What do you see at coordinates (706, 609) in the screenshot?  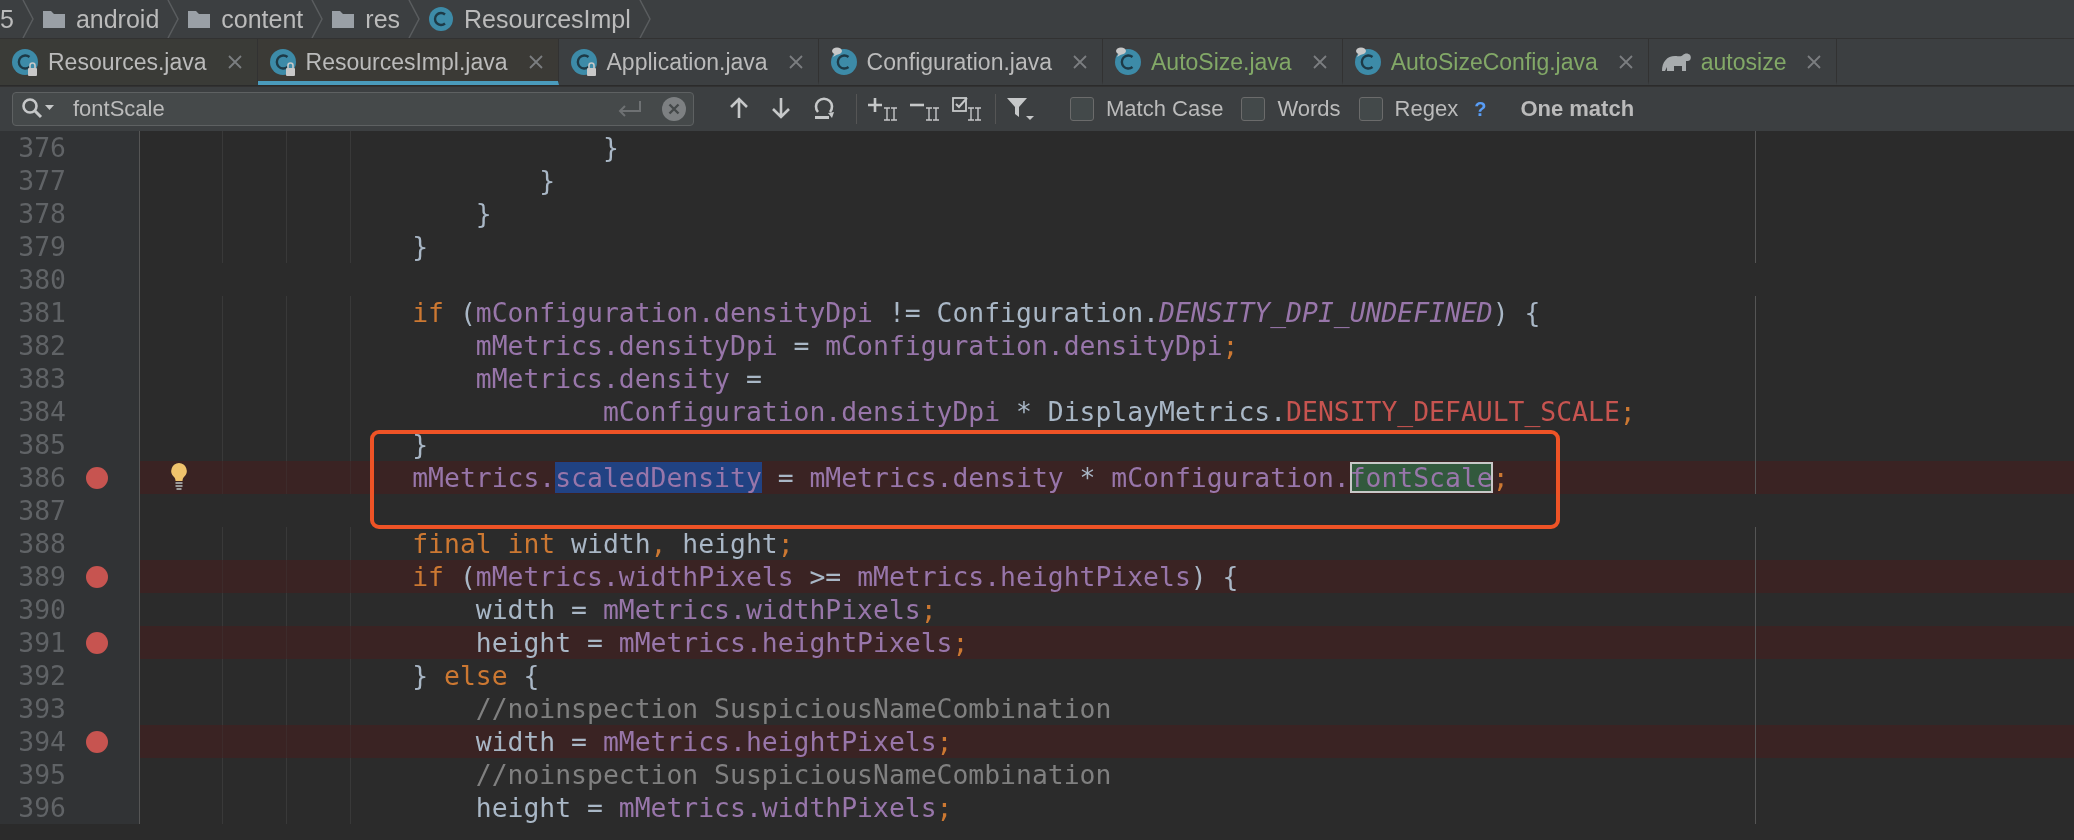 I see `code-line: width = mMetrics.widthPixels;` at bounding box center [706, 609].